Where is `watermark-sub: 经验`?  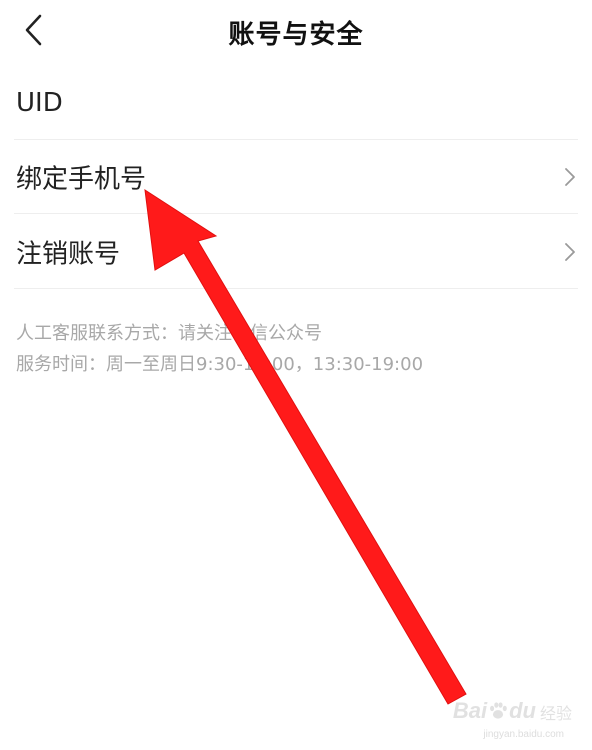 watermark-sub: 经验 is located at coordinates (555, 713).